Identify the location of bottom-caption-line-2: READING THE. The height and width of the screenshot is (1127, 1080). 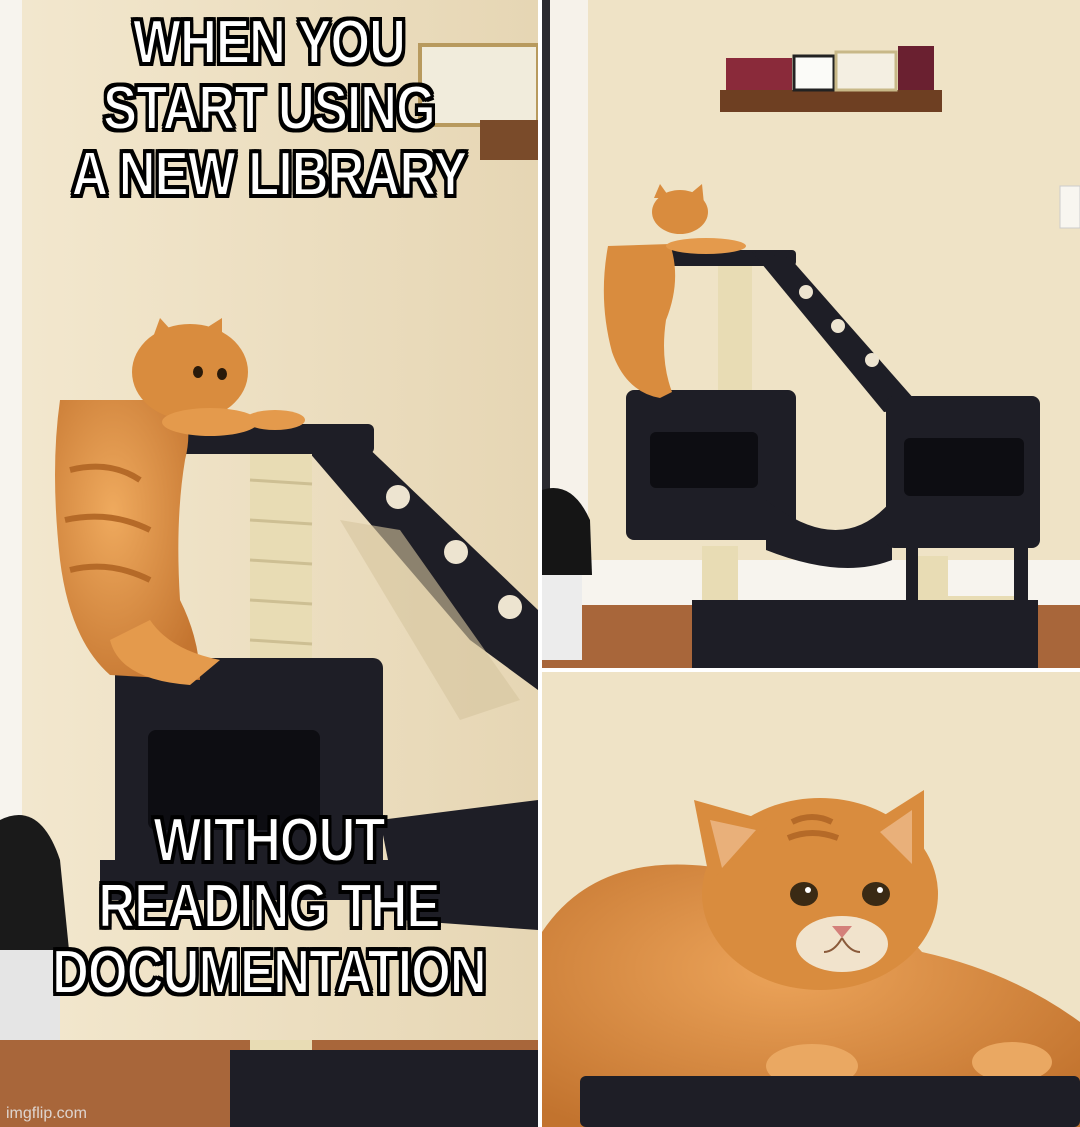
(270, 906).